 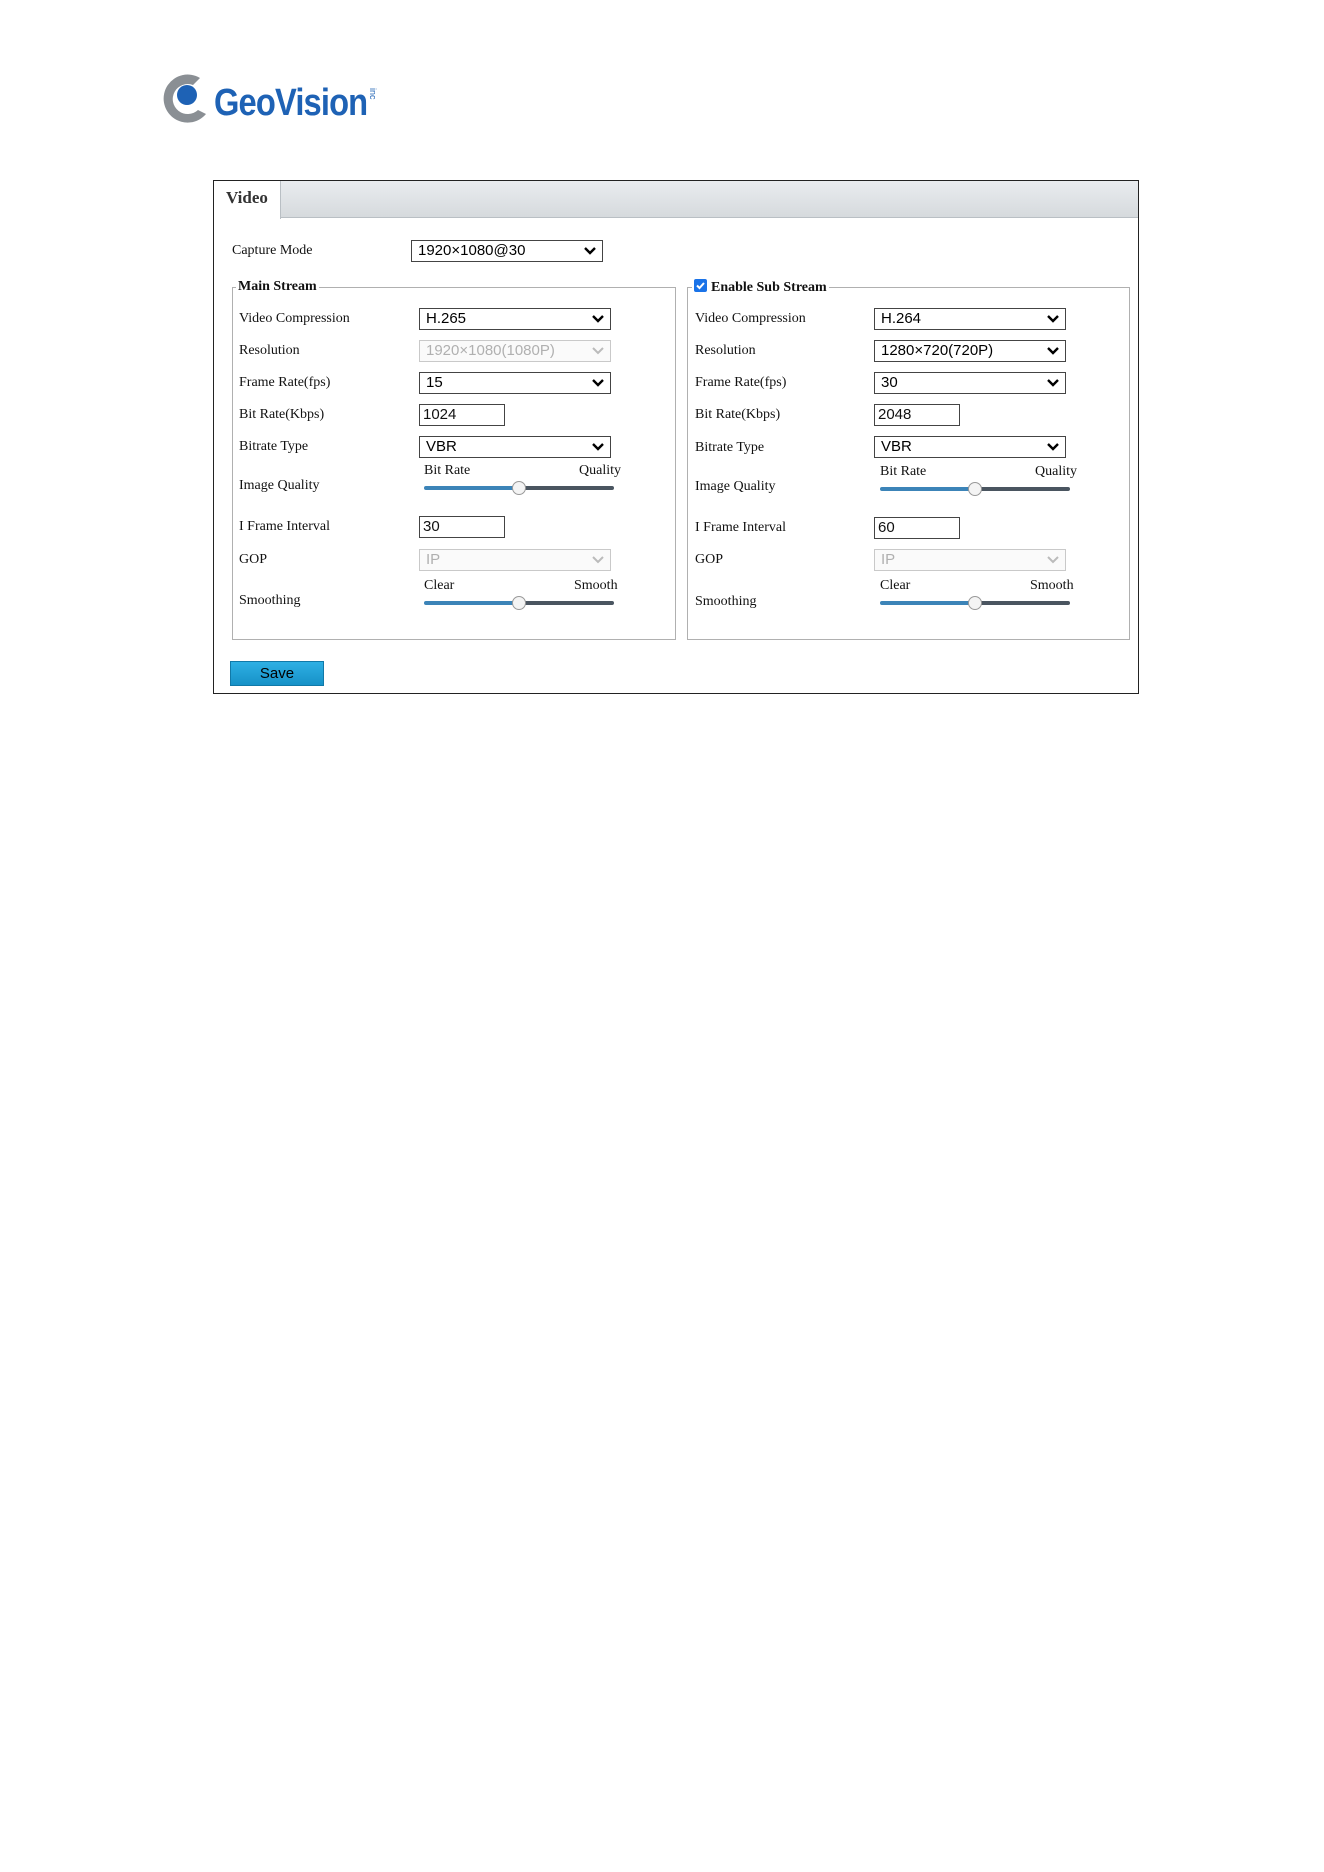 What do you see at coordinates (741, 382) in the screenshot?
I see `sub-frame-rate-label: Frame Rate(fps)` at bounding box center [741, 382].